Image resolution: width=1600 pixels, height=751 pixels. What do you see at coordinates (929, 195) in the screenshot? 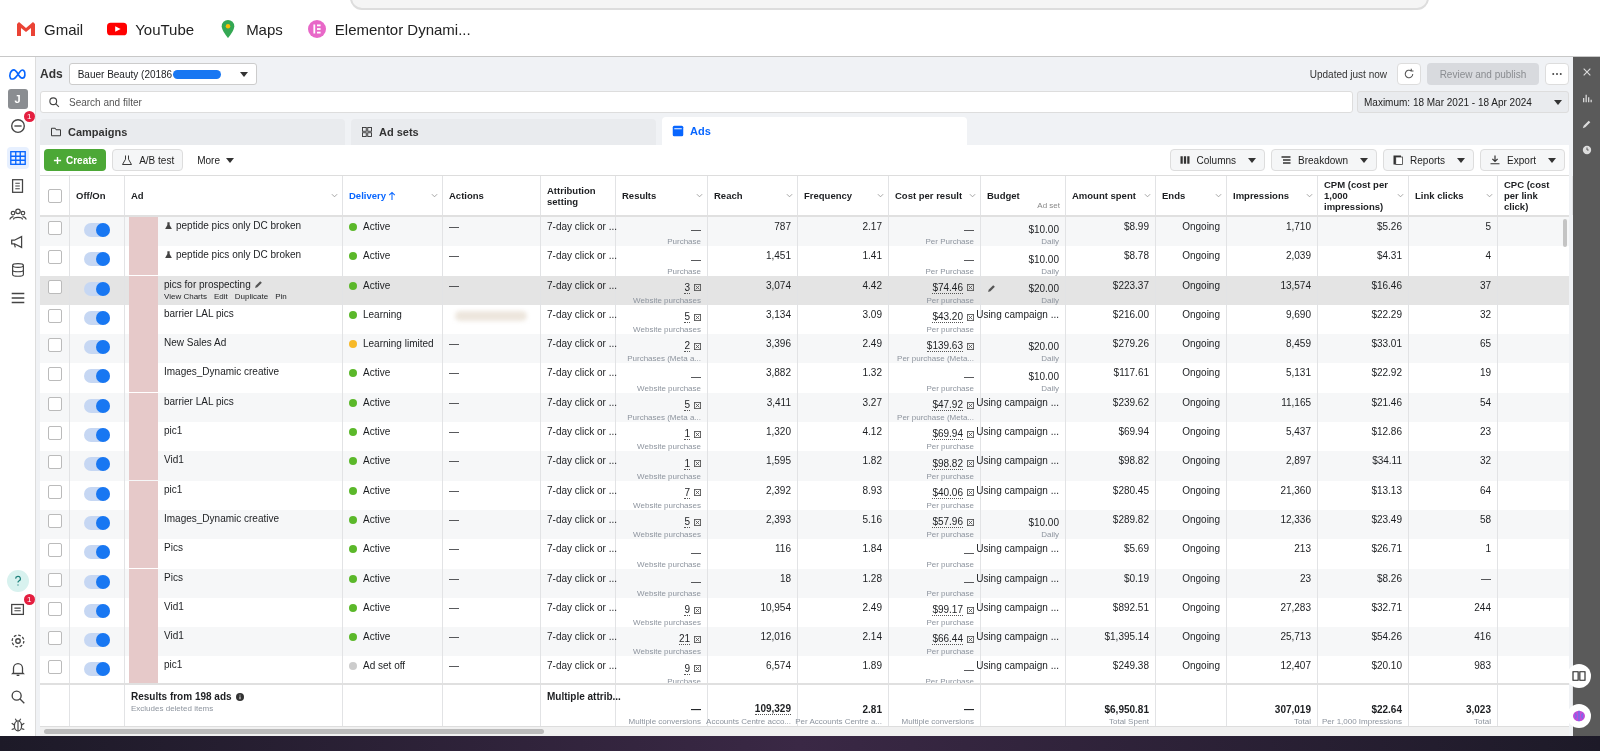
I see `column-header: Cost per result` at bounding box center [929, 195].